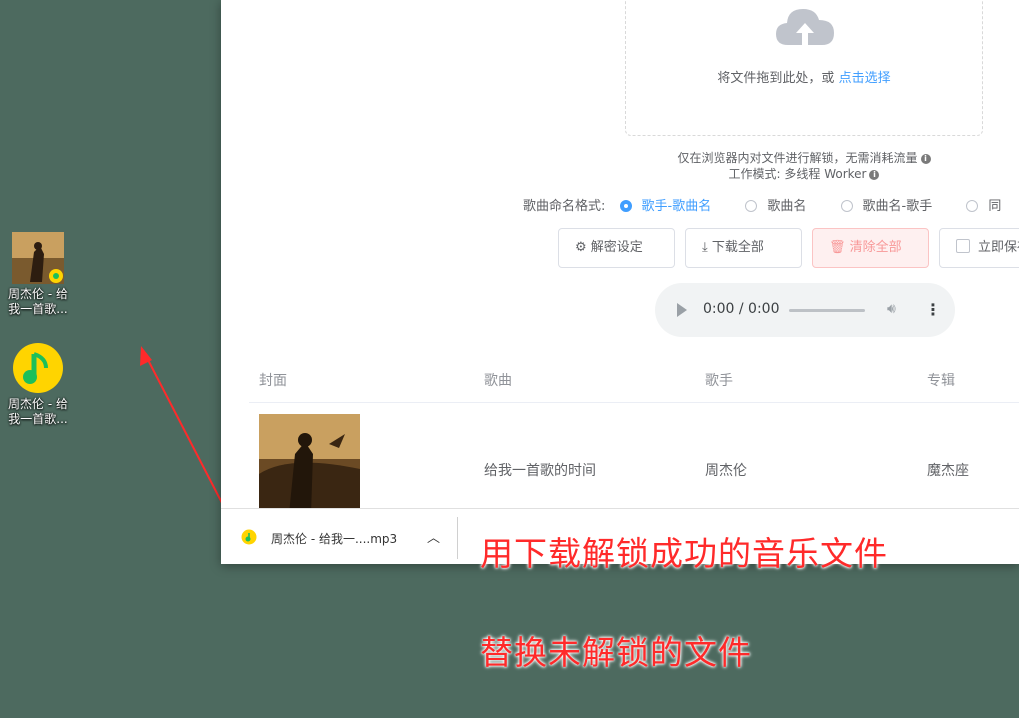 This screenshot has height=718, width=1019. Describe the element at coordinates (979, 248) in the screenshot. I see `save-now-checkbox: 立即保存` at that location.